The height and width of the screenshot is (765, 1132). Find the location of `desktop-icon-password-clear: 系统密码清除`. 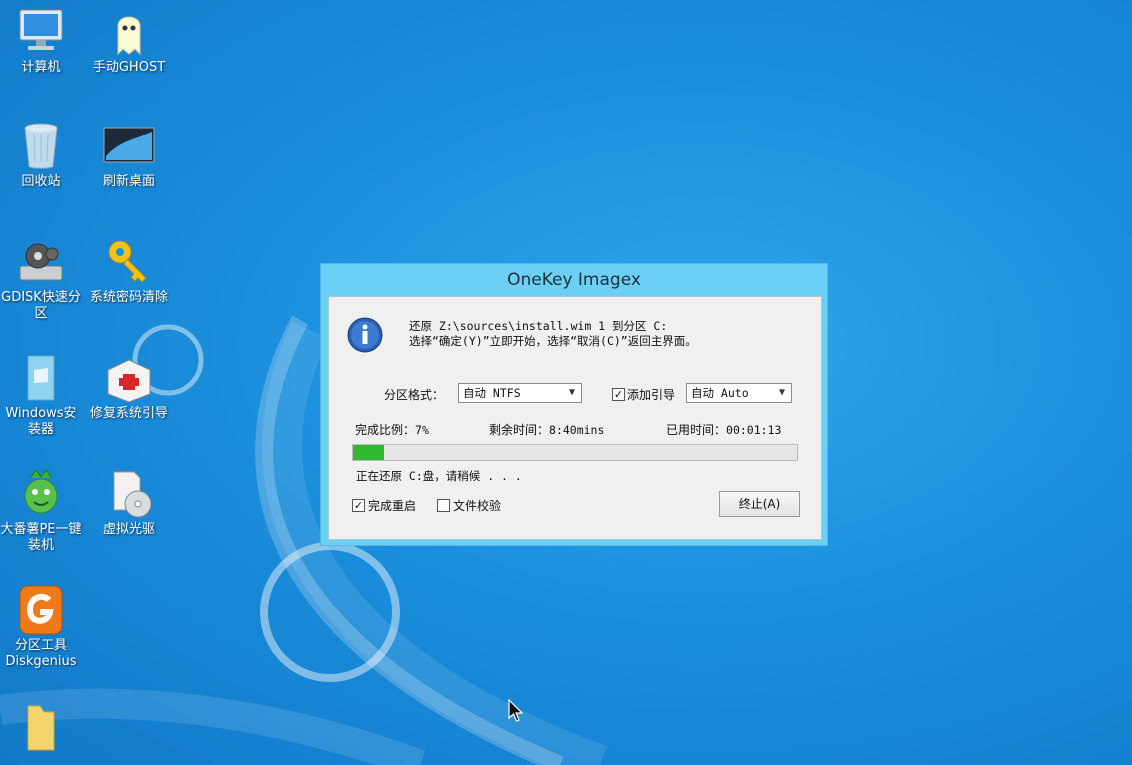

desktop-icon-password-clear: 系统密码清除 is located at coordinates (129, 271).